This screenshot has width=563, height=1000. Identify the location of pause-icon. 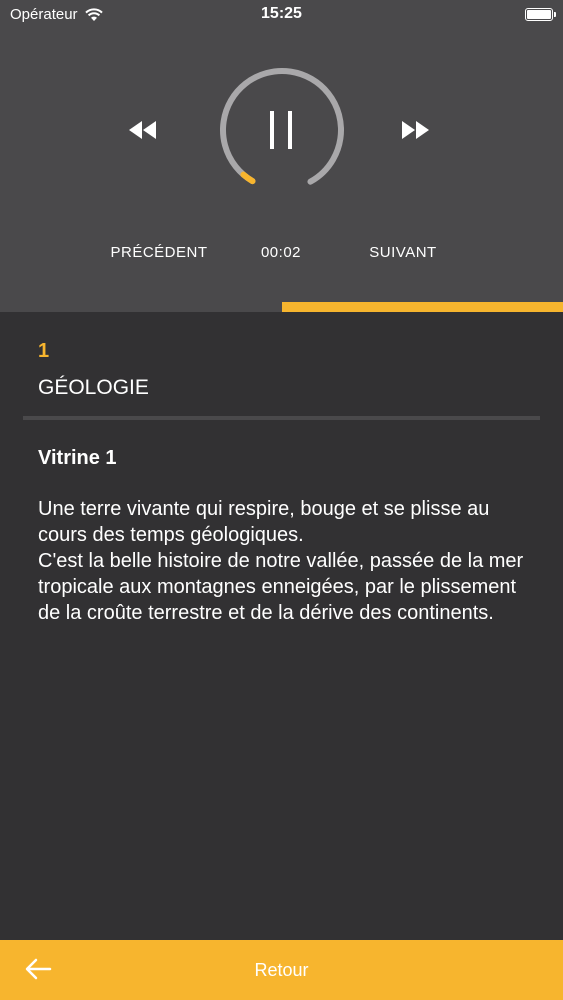
(281, 130).